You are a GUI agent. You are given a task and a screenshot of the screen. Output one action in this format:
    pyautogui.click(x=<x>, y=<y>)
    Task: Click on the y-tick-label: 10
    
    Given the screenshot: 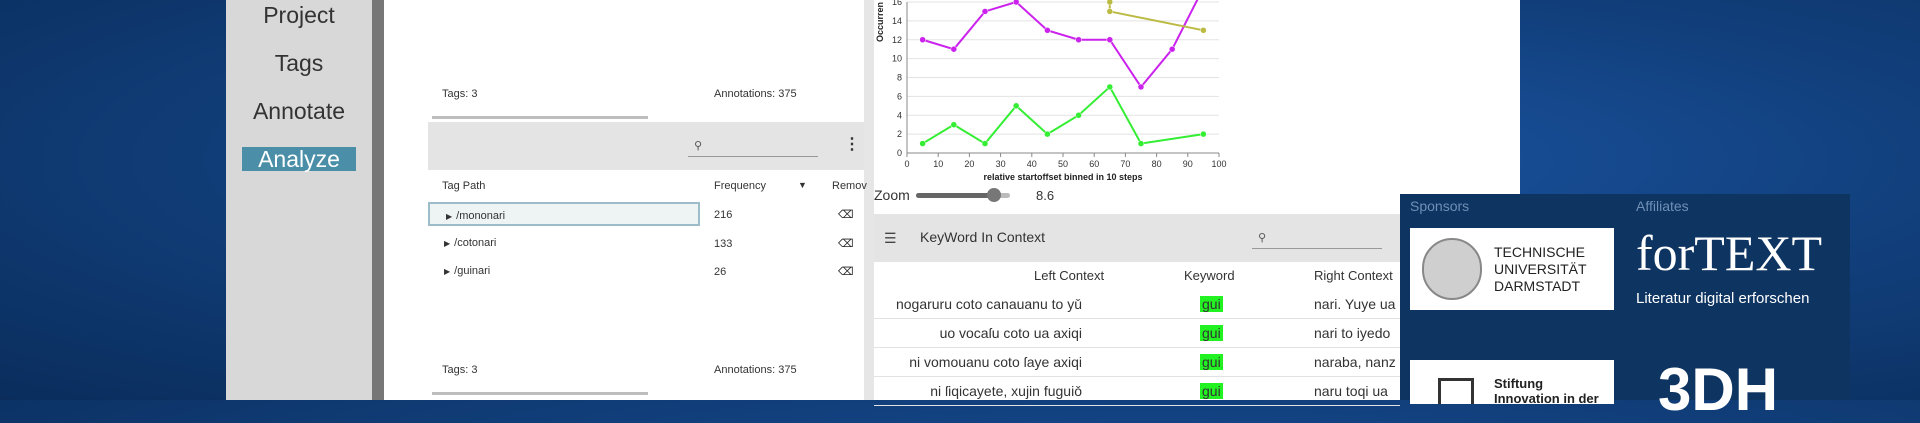 What is the action you would take?
    pyautogui.click(x=897, y=59)
    